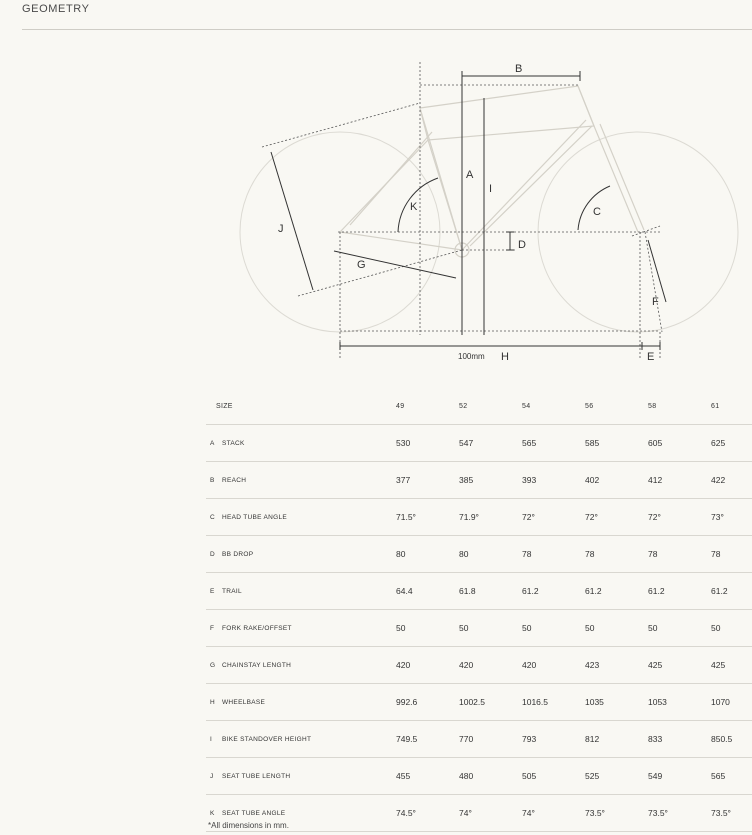  Describe the element at coordinates (301, 665) in the screenshot. I see `row-label: G CHAINSTAY LENGTH` at that location.